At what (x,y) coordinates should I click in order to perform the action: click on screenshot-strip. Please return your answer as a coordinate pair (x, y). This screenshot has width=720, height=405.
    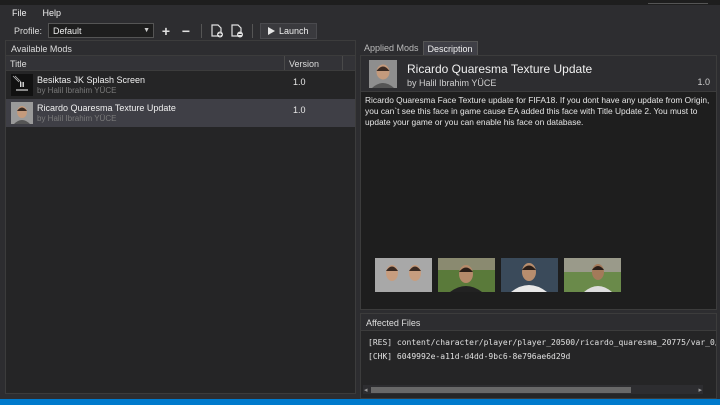
    Looking at the image, I should click on (498, 275).